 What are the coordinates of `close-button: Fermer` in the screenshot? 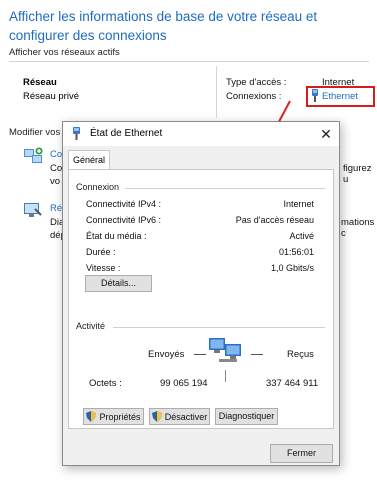 It's located at (301, 453).